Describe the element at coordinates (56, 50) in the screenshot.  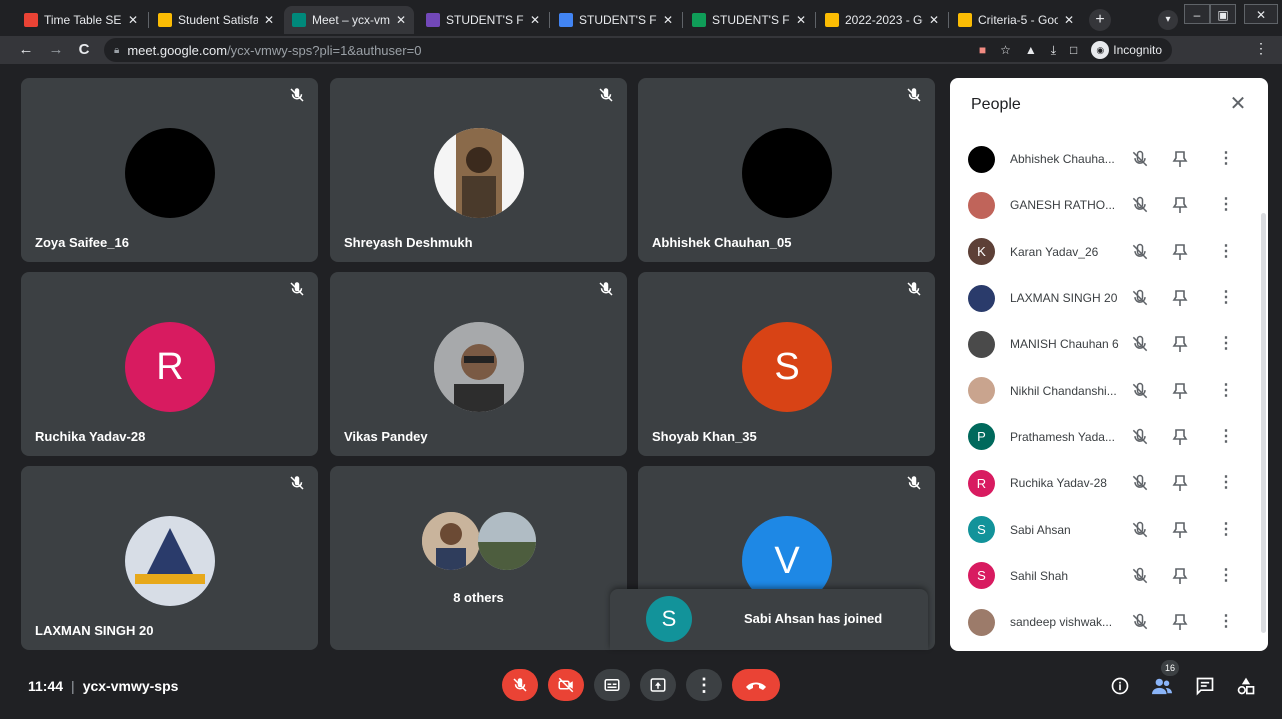
I see `forward-arrow-icon: →` at that location.